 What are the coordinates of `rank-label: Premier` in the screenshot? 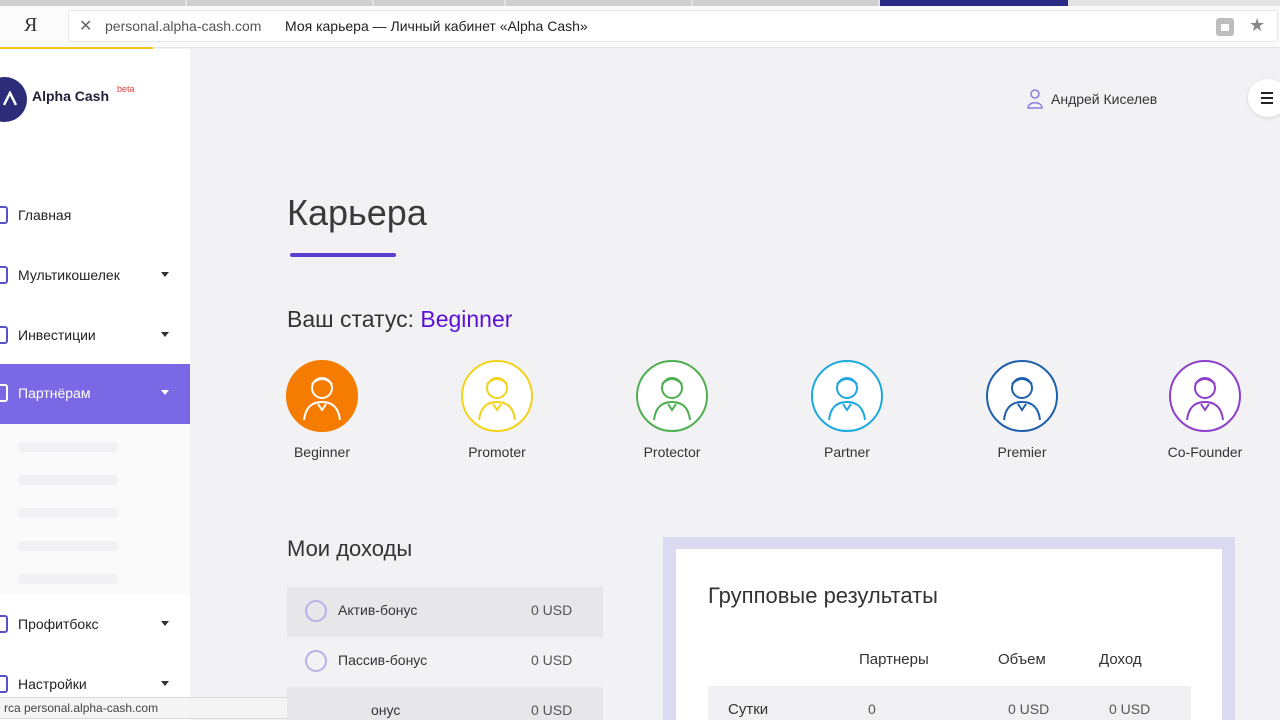 It's located at (1022, 452).